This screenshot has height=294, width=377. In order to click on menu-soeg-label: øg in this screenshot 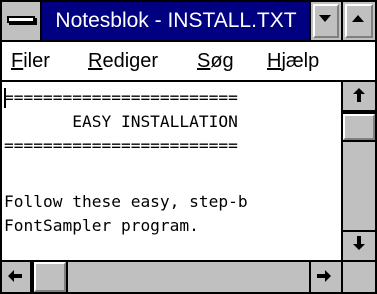, I will do `click(222, 61)`.